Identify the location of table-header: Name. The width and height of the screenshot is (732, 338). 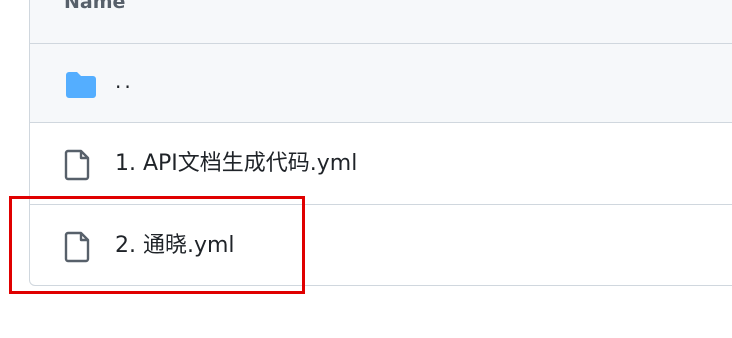
(381, 22).